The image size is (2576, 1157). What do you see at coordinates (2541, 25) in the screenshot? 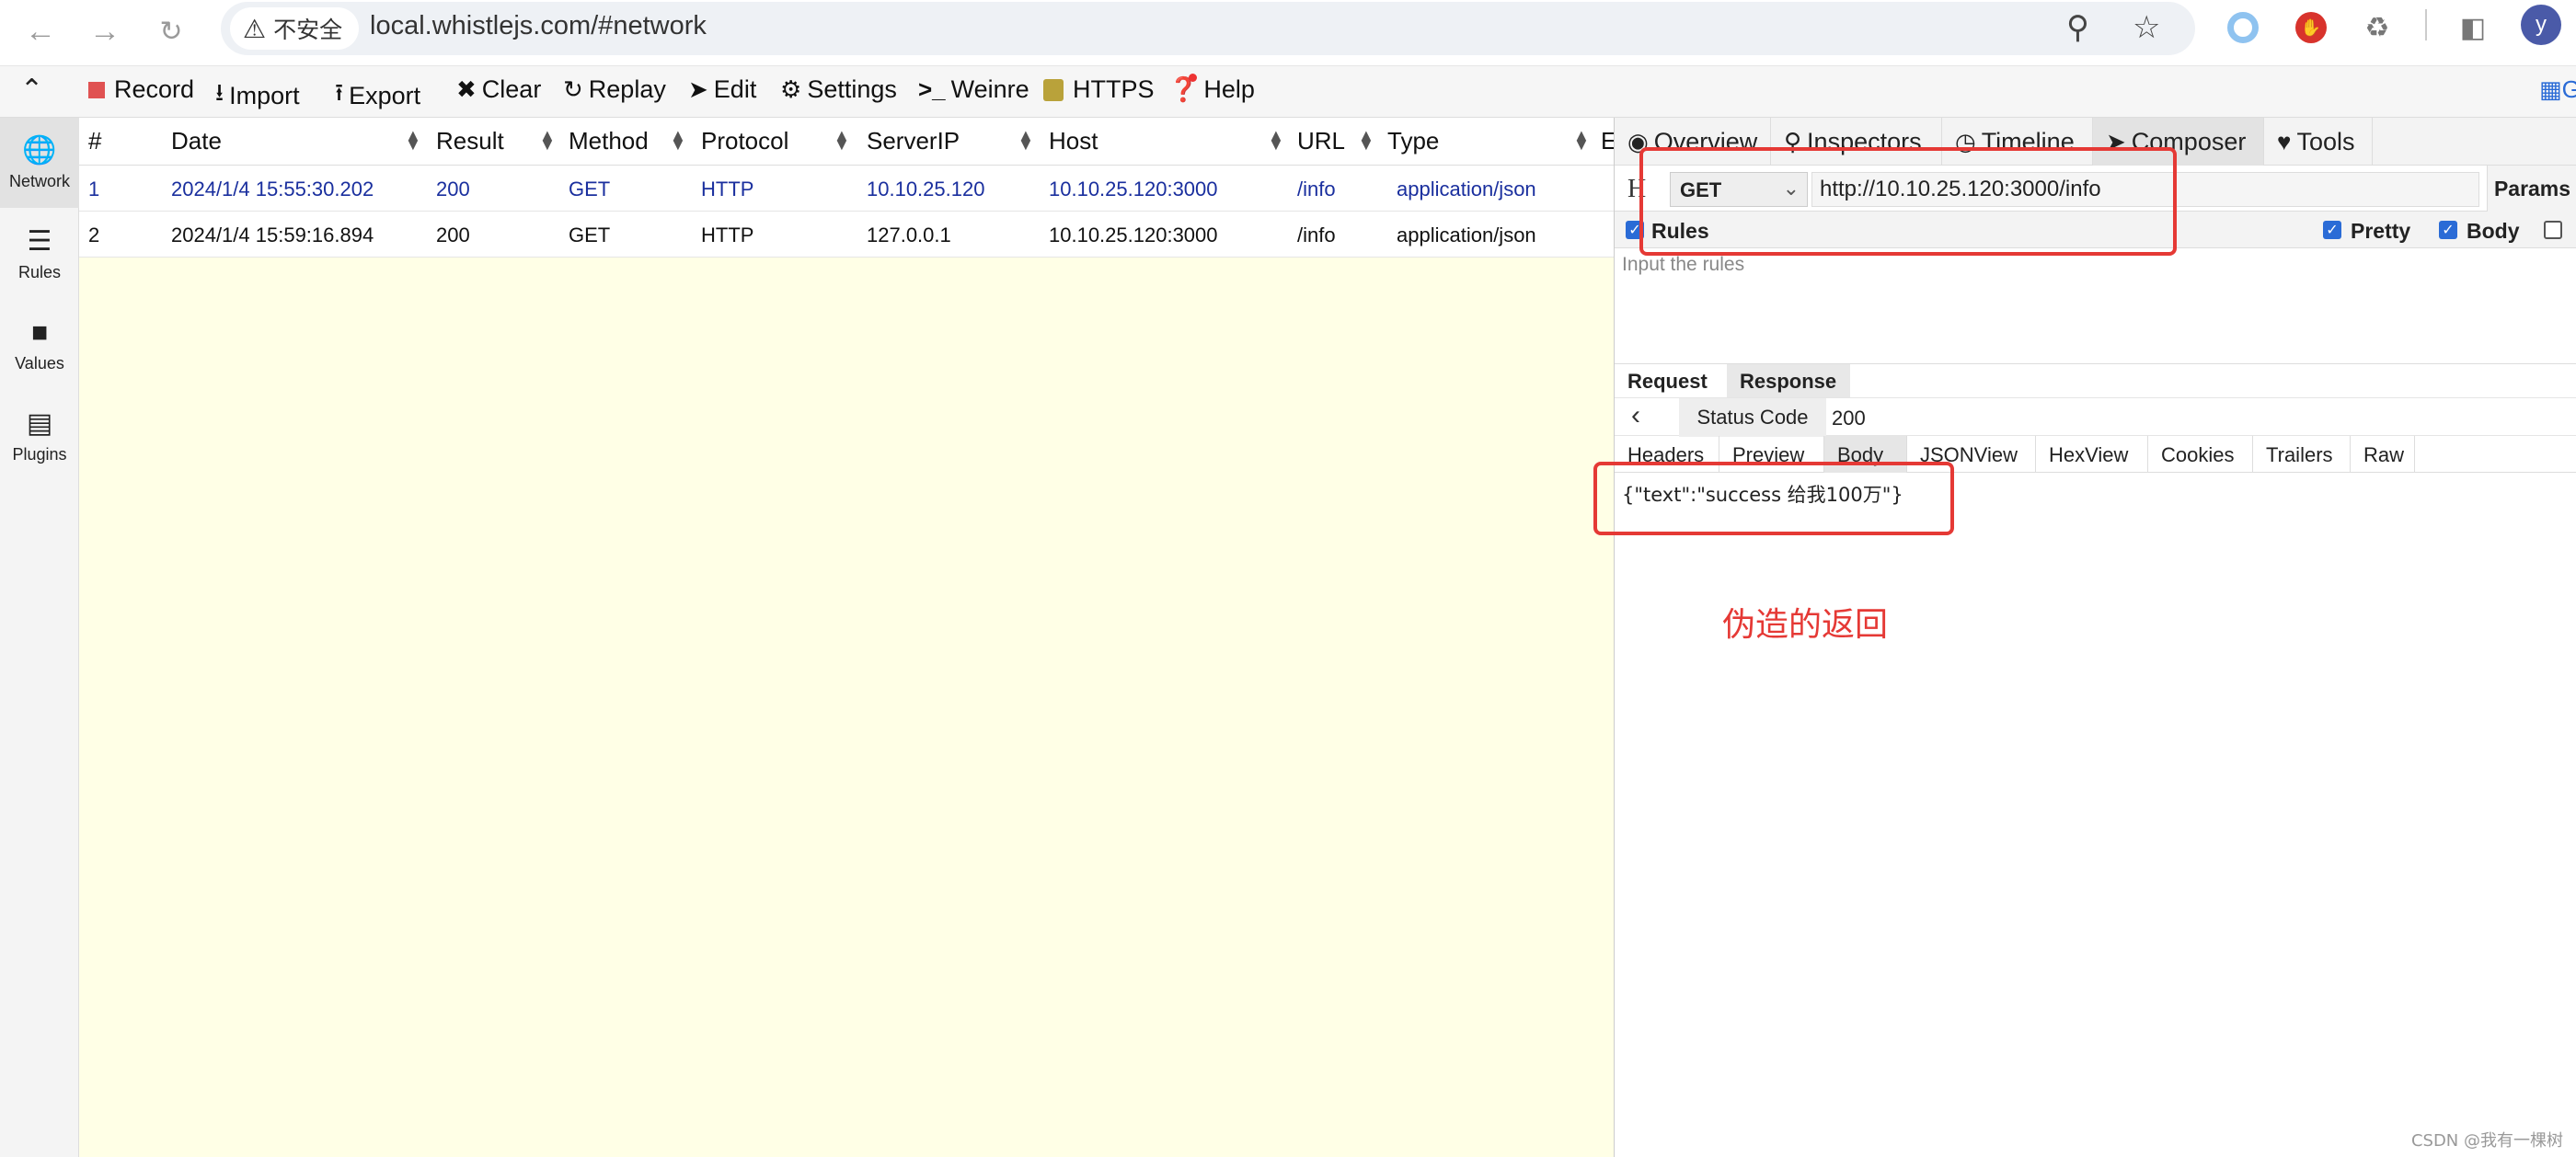
I see `avatar: y` at bounding box center [2541, 25].